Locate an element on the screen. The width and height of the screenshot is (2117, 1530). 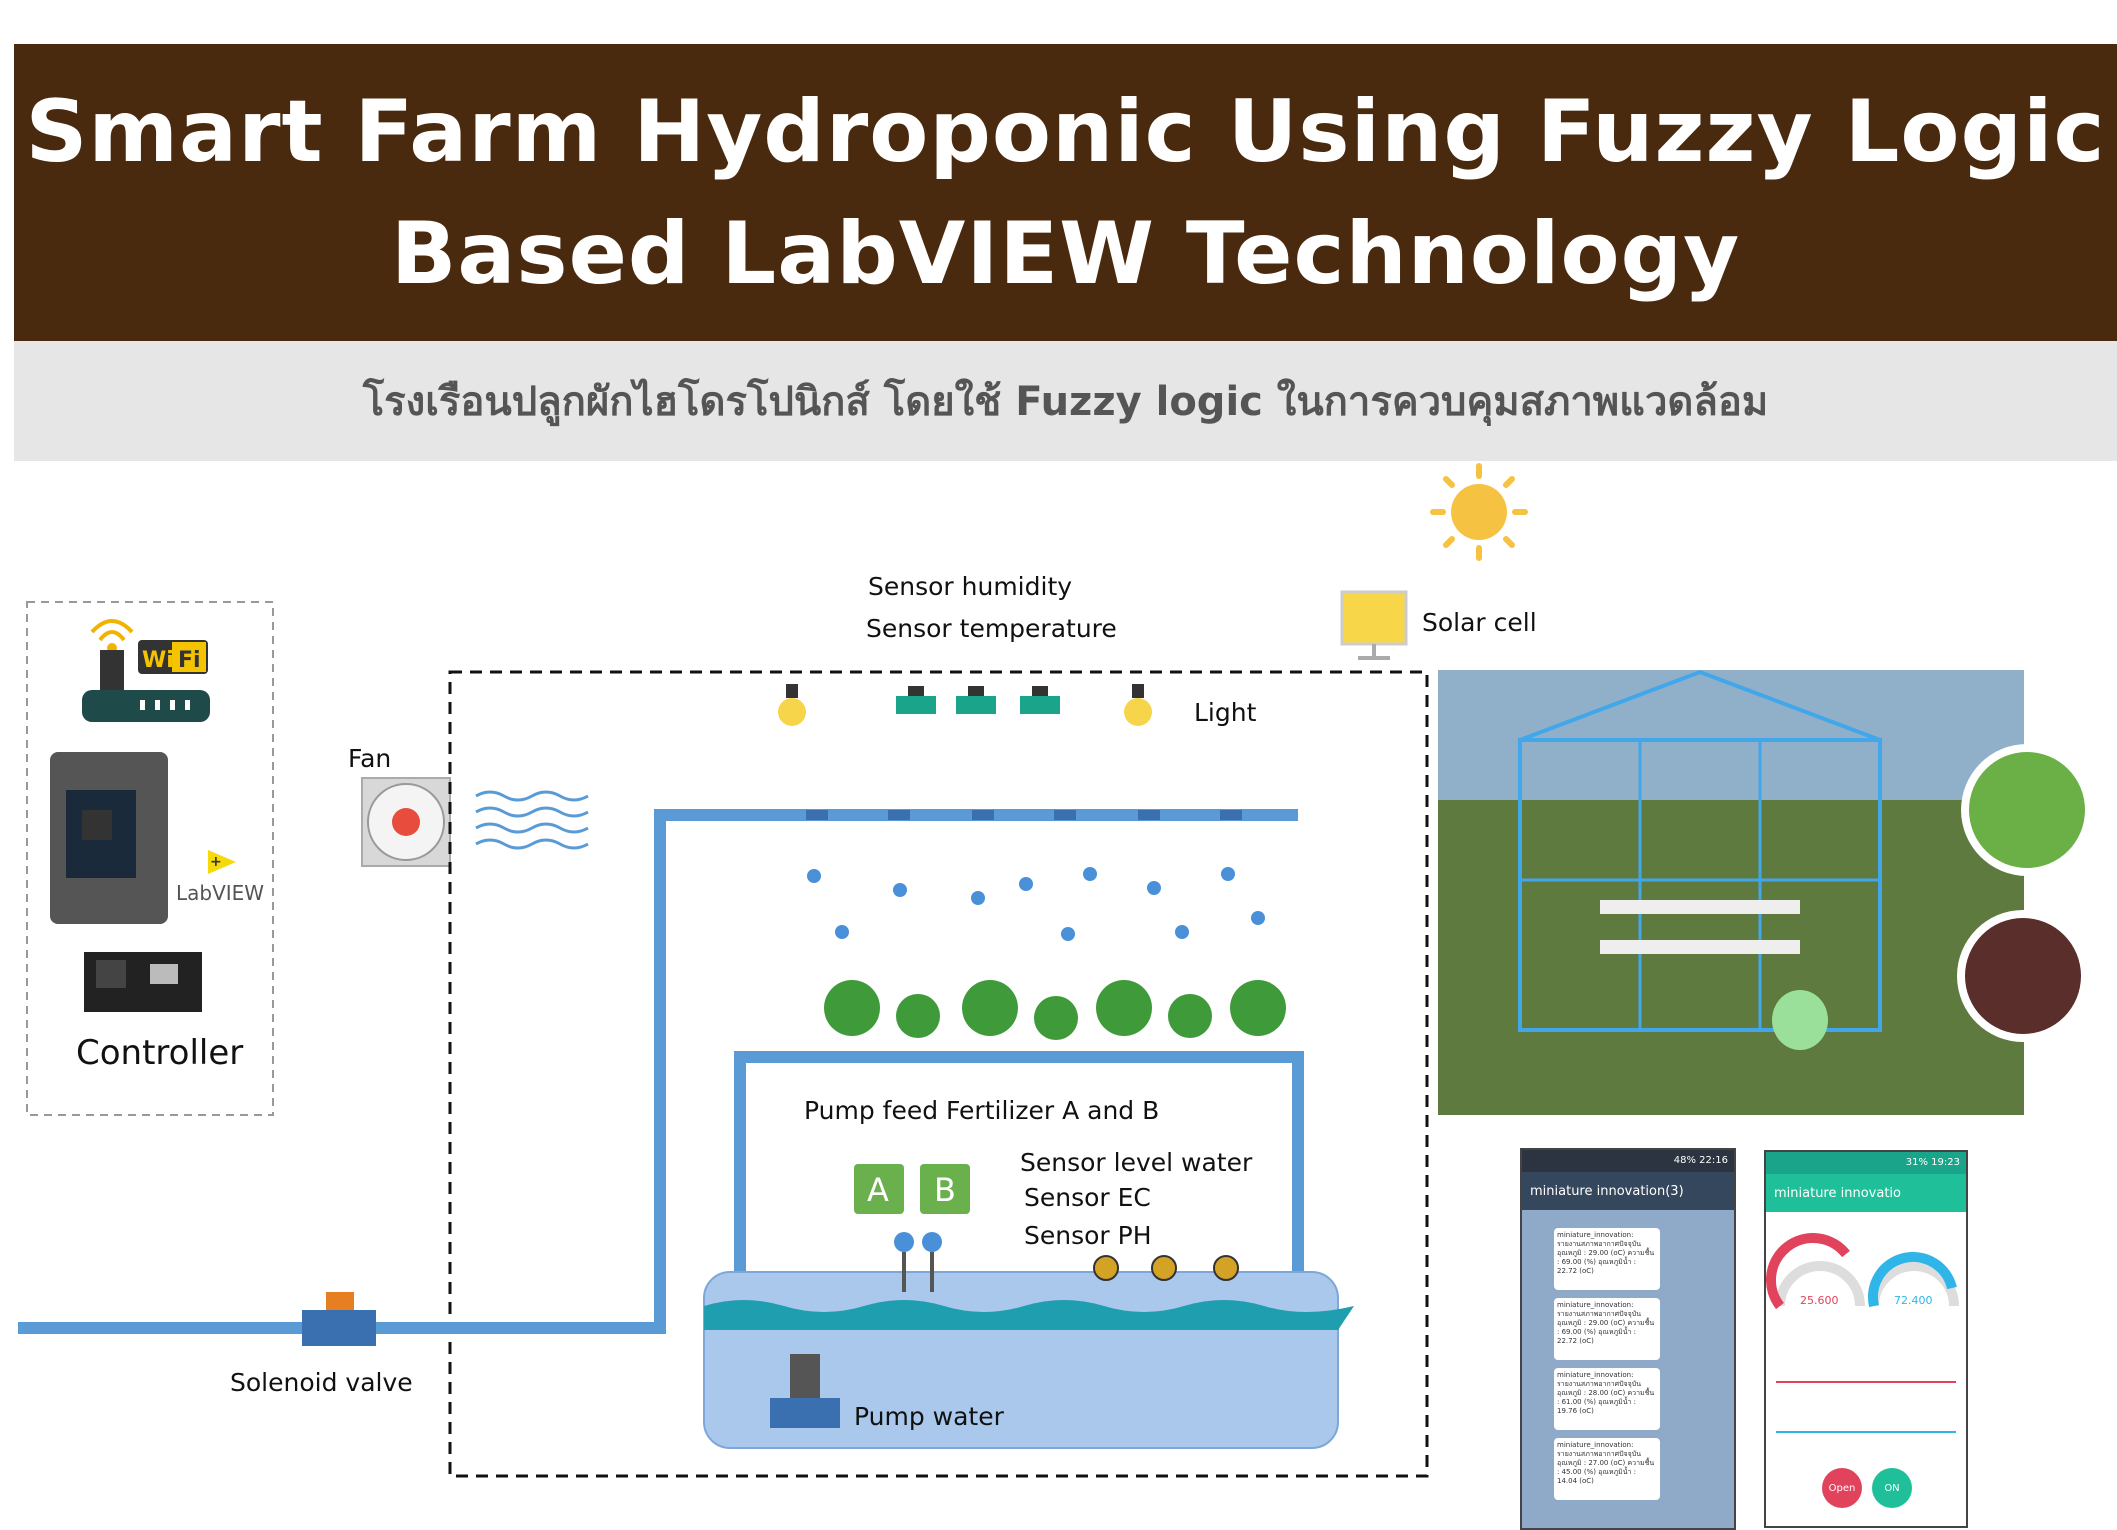
app-status-bar: 31% 19:23 is located at coordinates (1866, 1163).